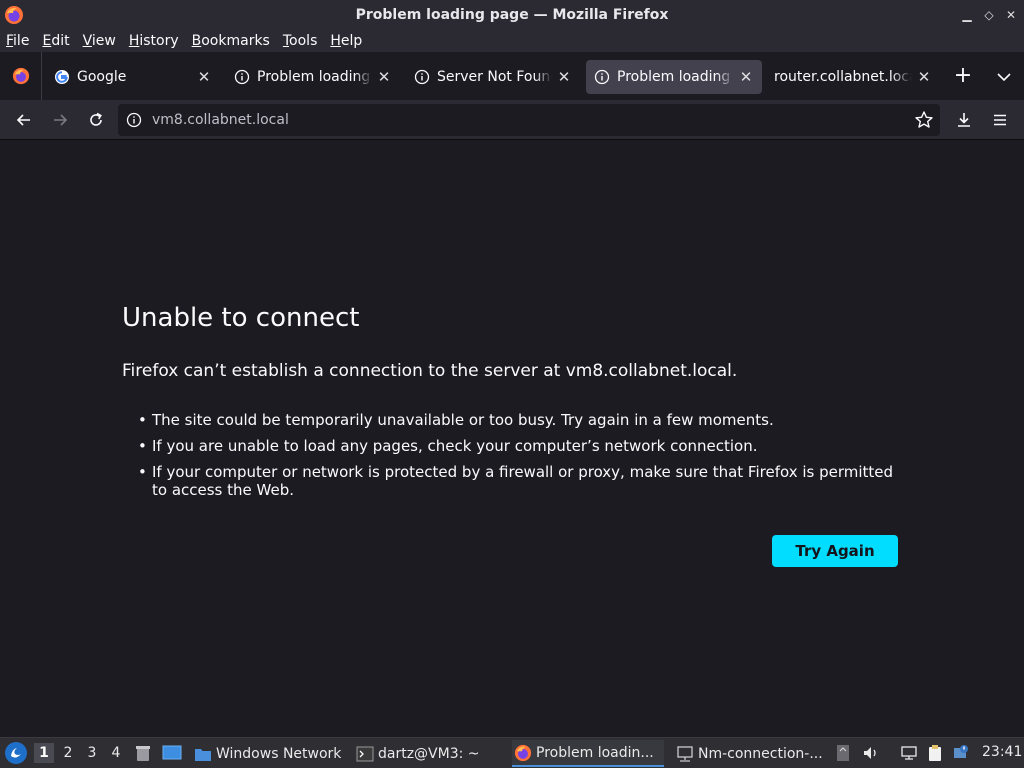  Describe the element at coordinates (1011, 15) in the screenshot. I see `close-window-icon: ✕` at that location.